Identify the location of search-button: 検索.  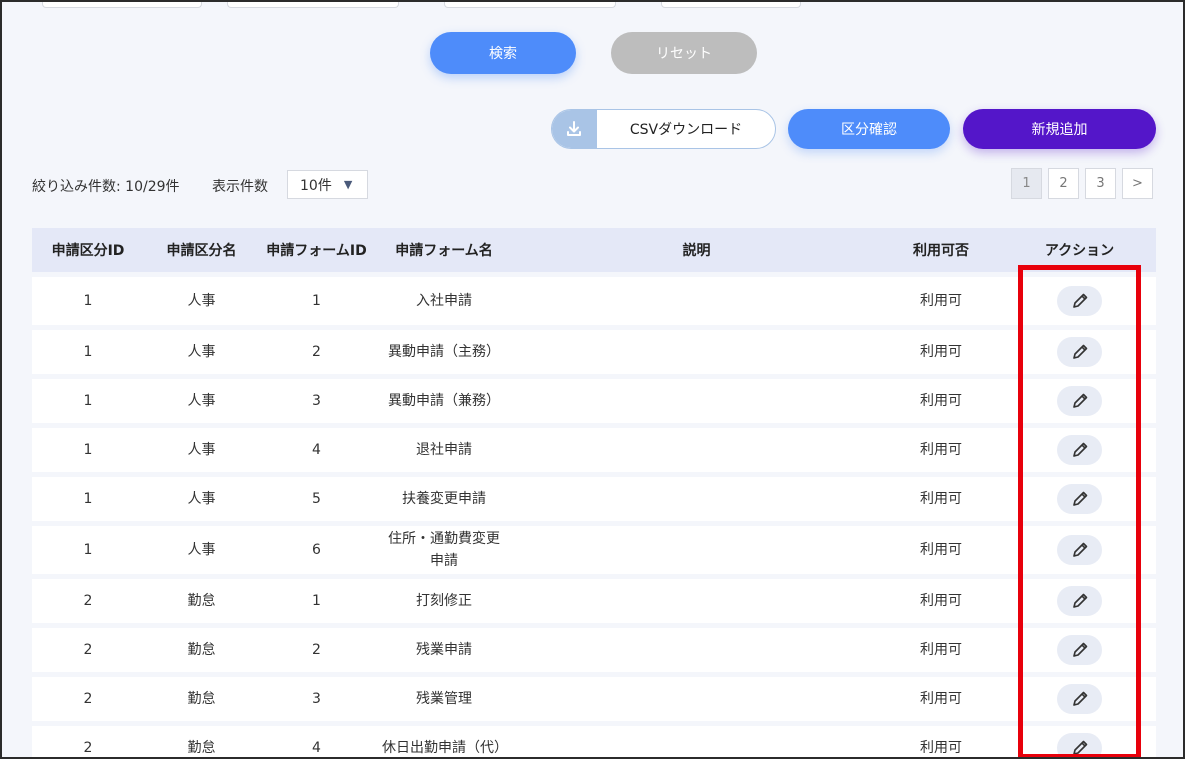
(503, 53).